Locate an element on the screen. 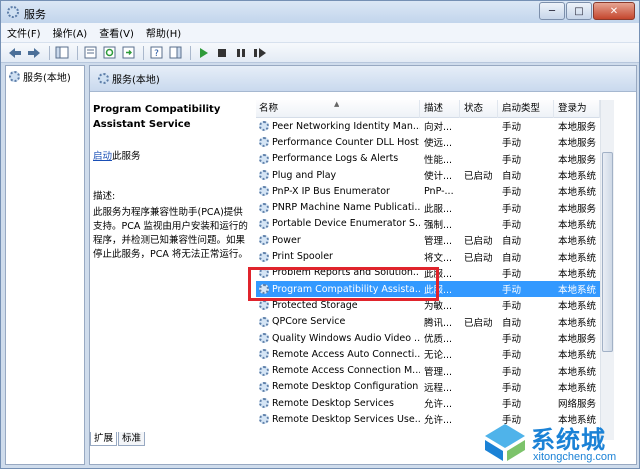 The image size is (640, 469). watermark-logo-icon is located at coordinates (505, 442).